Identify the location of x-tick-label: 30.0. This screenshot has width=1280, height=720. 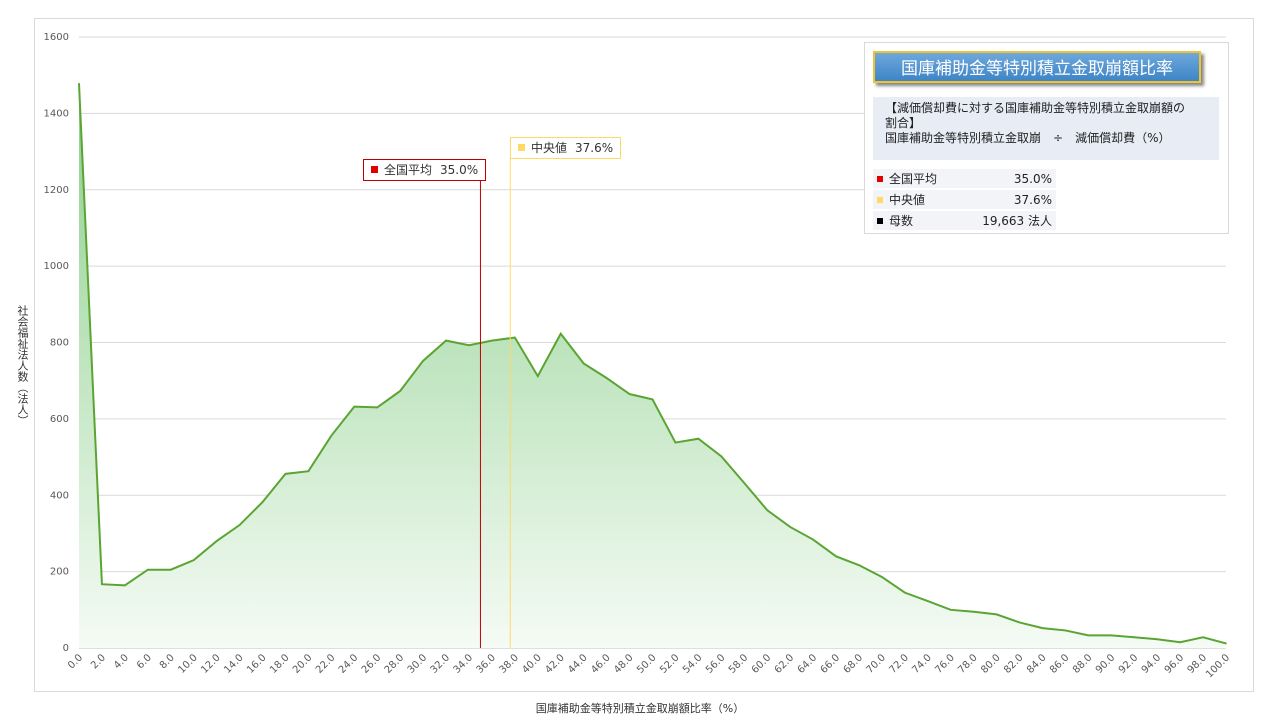
(418, 664).